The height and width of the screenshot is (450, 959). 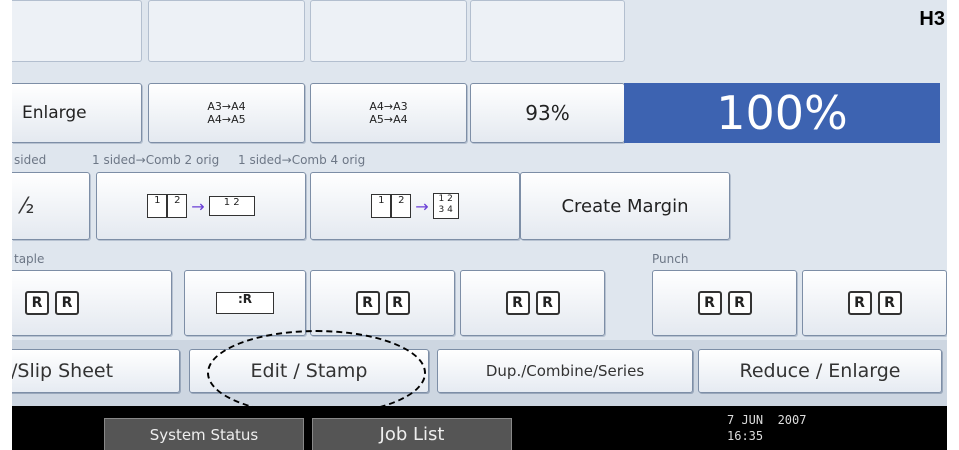 I want to click on create-margin-label: Create Margin, so click(x=625, y=206).